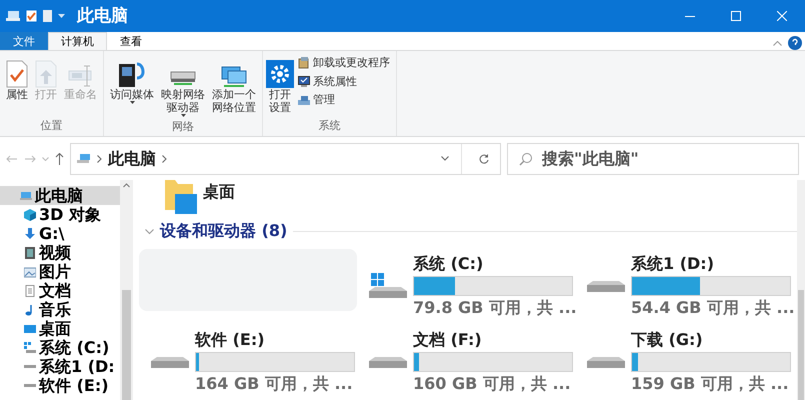  I want to click on ribbon-button: 系统属性, so click(344, 81).